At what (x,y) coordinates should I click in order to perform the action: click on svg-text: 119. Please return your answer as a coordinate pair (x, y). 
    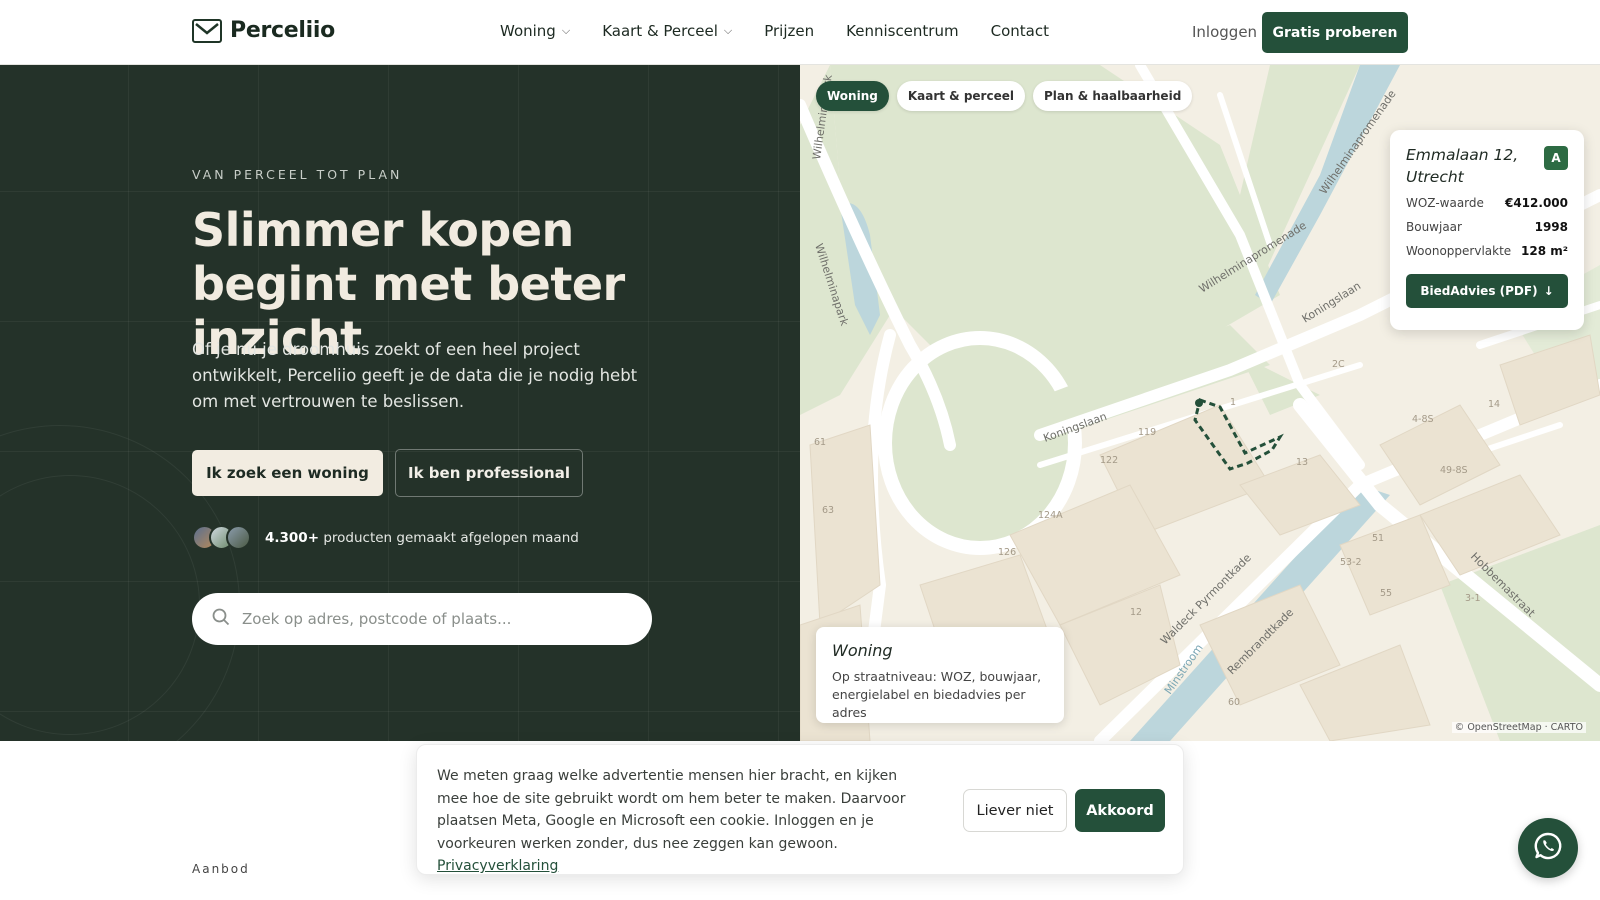
    Looking at the image, I should click on (1147, 432).